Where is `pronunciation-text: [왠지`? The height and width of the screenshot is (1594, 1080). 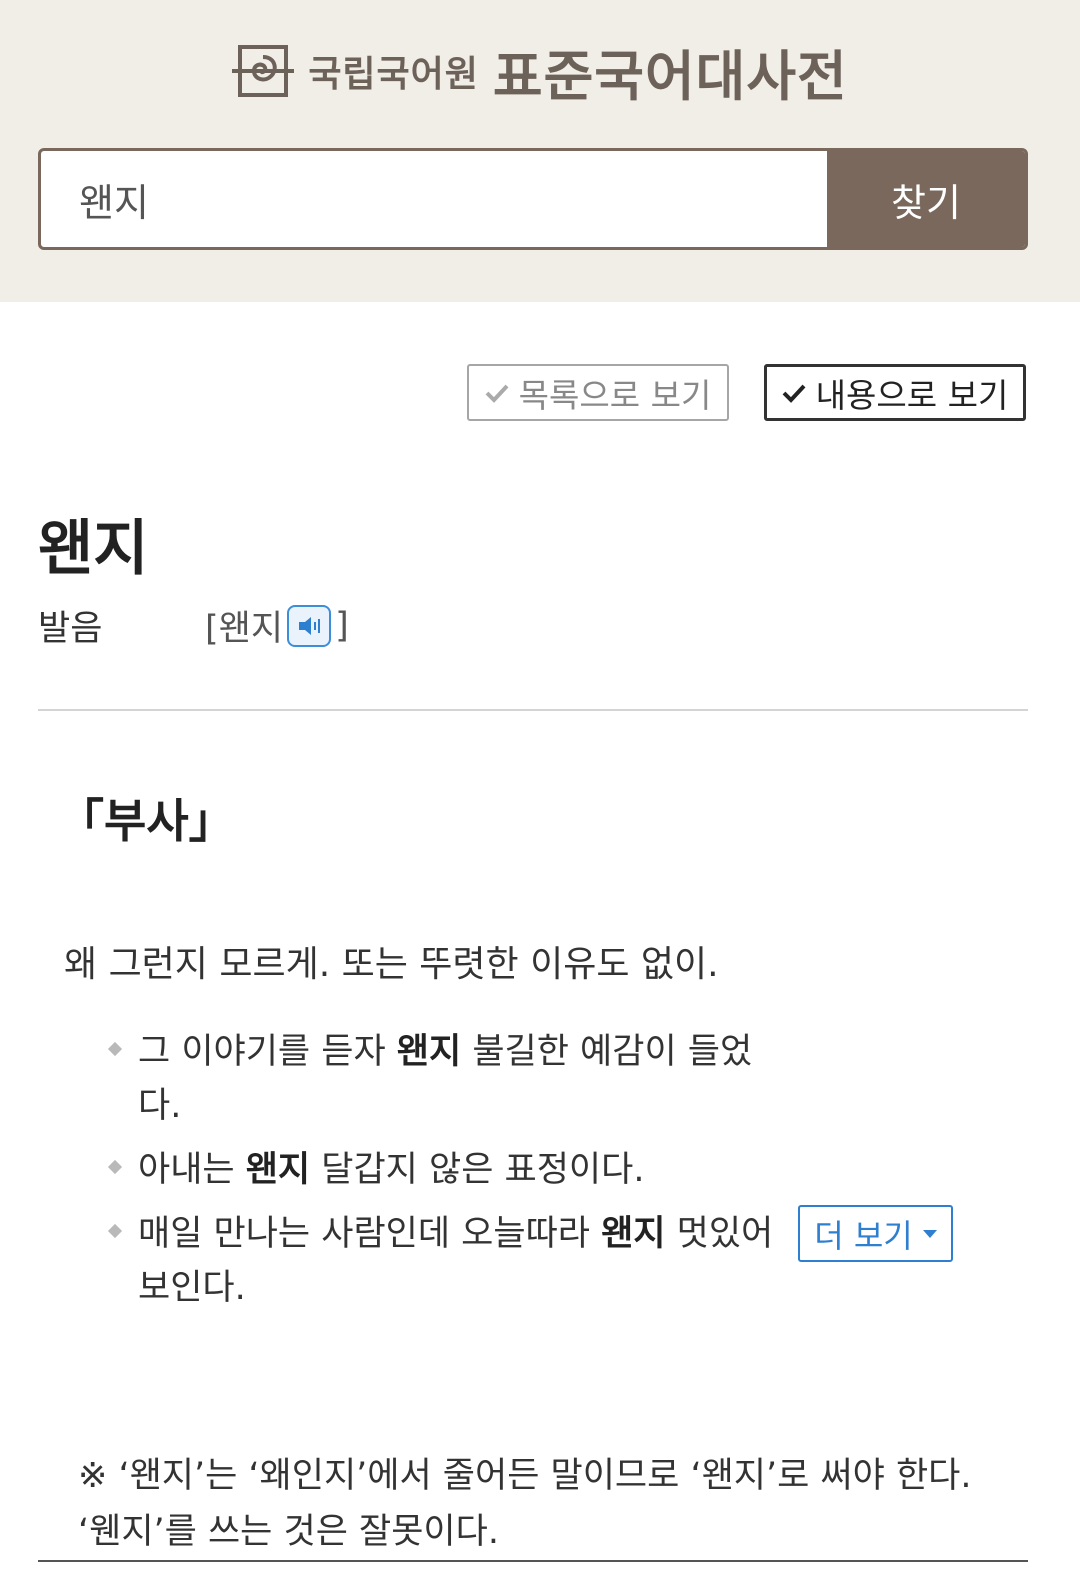 pronunciation-text: [왠지 is located at coordinates (244, 629).